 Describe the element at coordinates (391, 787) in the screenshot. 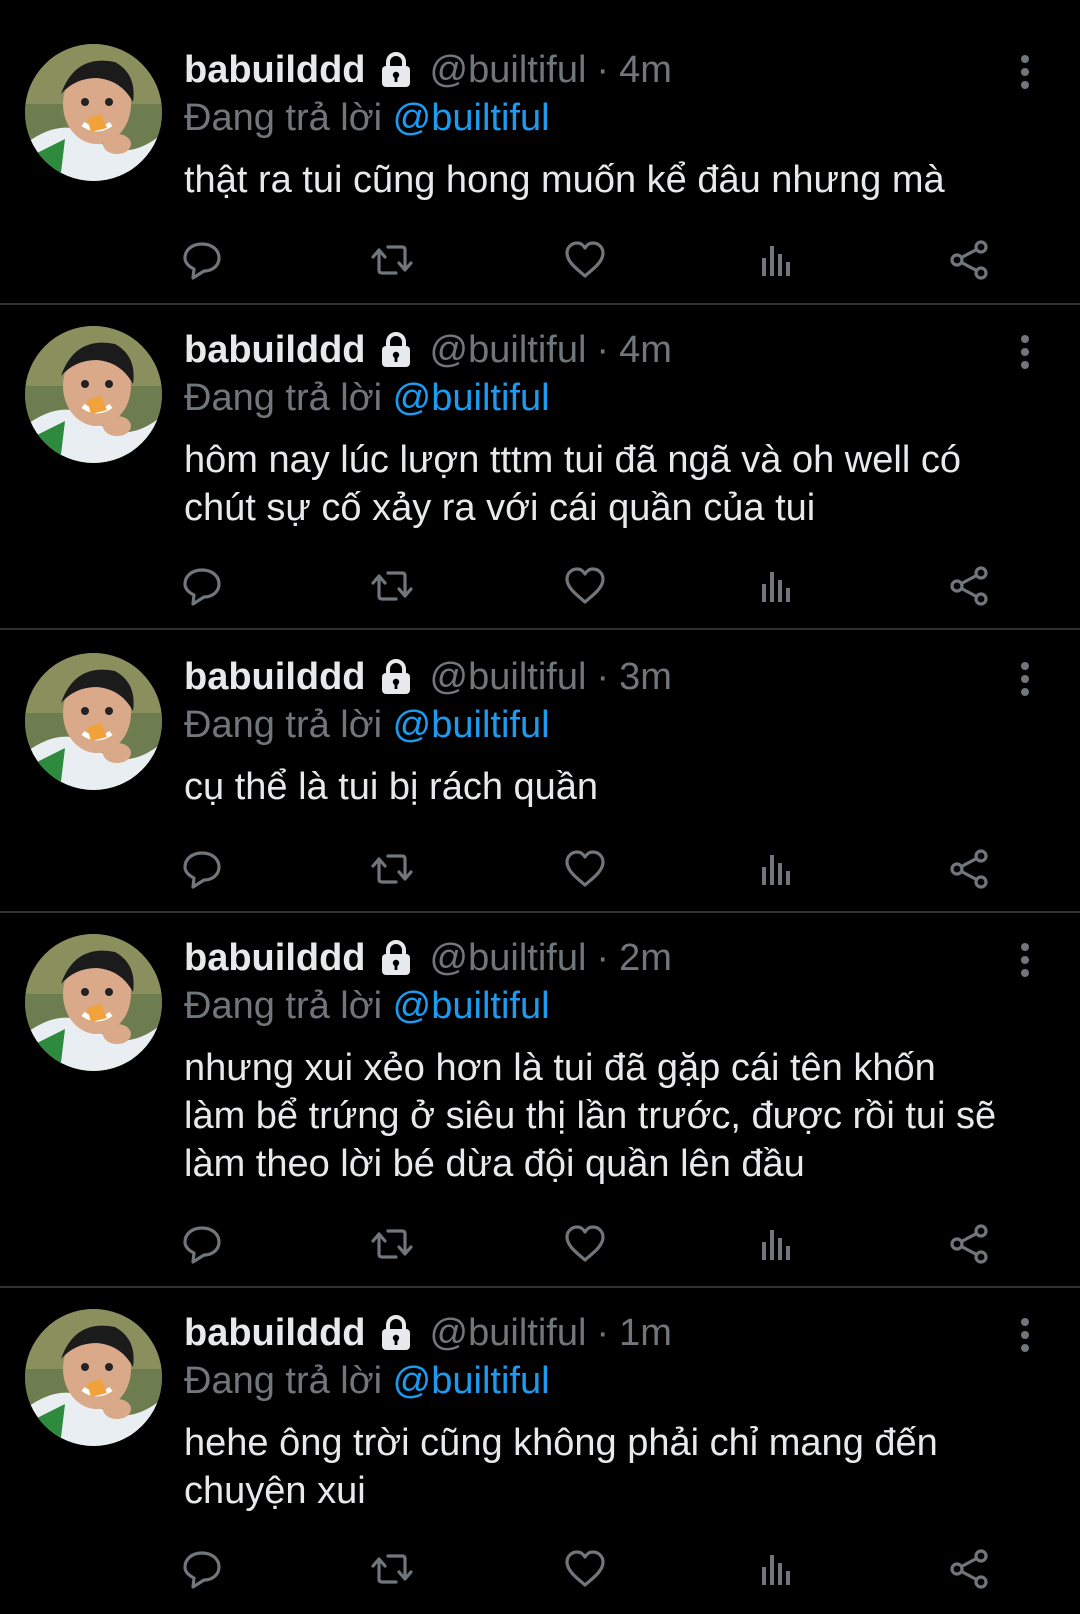

I see `tweet-text: cụ thể là tui bị rách quần` at that location.